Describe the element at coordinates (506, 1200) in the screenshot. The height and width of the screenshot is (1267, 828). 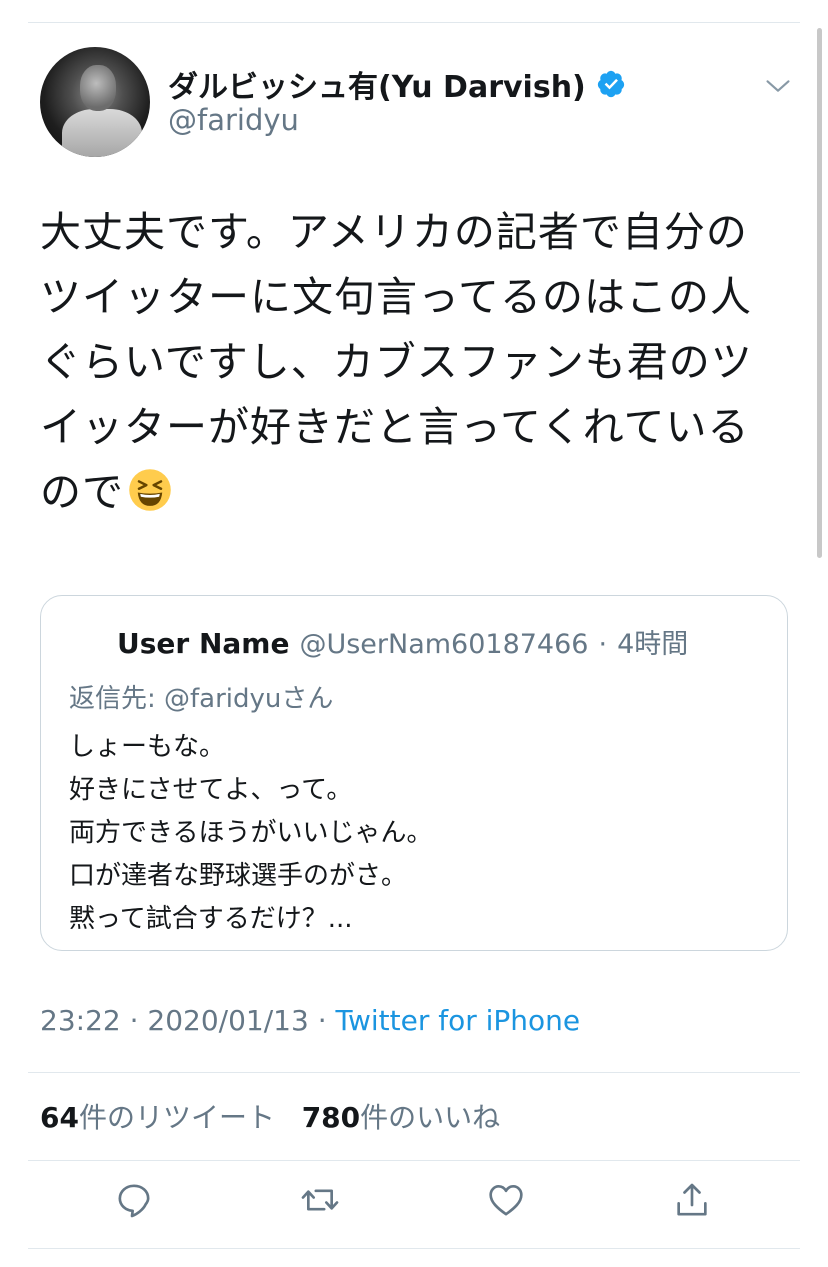
I see `like-icon` at that location.